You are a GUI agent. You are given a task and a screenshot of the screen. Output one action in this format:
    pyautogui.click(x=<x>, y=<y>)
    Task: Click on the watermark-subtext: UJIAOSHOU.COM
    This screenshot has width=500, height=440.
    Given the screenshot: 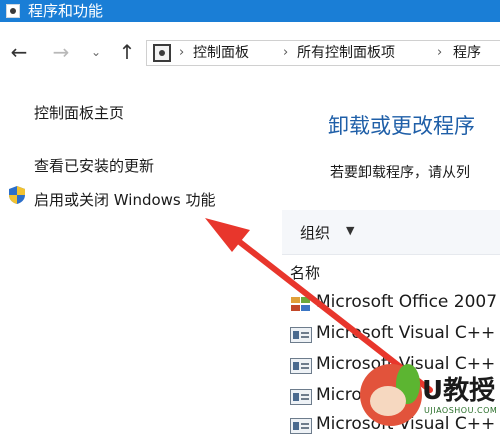 What is the action you would take?
    pyautogui.click(x=461, y=410)
    